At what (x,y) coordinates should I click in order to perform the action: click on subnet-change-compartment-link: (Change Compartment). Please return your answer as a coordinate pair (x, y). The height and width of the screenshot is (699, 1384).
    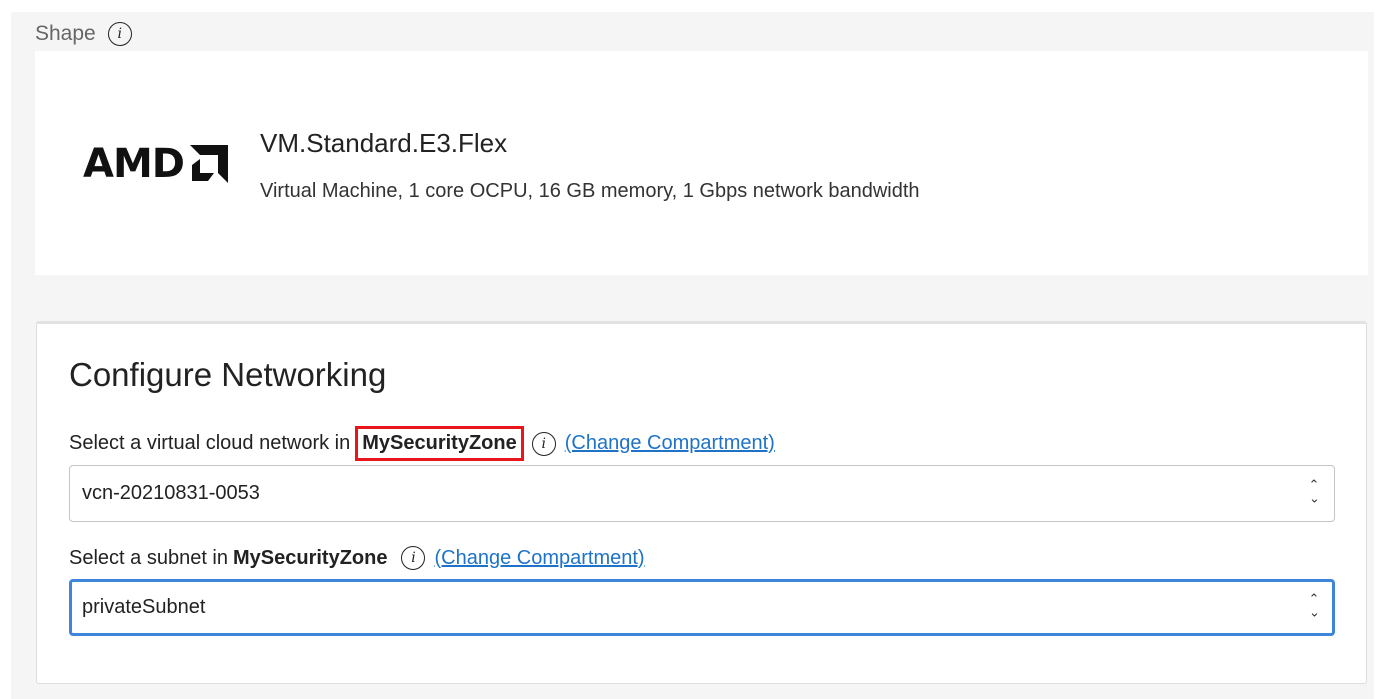
    Looking at the image, I should click on (539, 558).